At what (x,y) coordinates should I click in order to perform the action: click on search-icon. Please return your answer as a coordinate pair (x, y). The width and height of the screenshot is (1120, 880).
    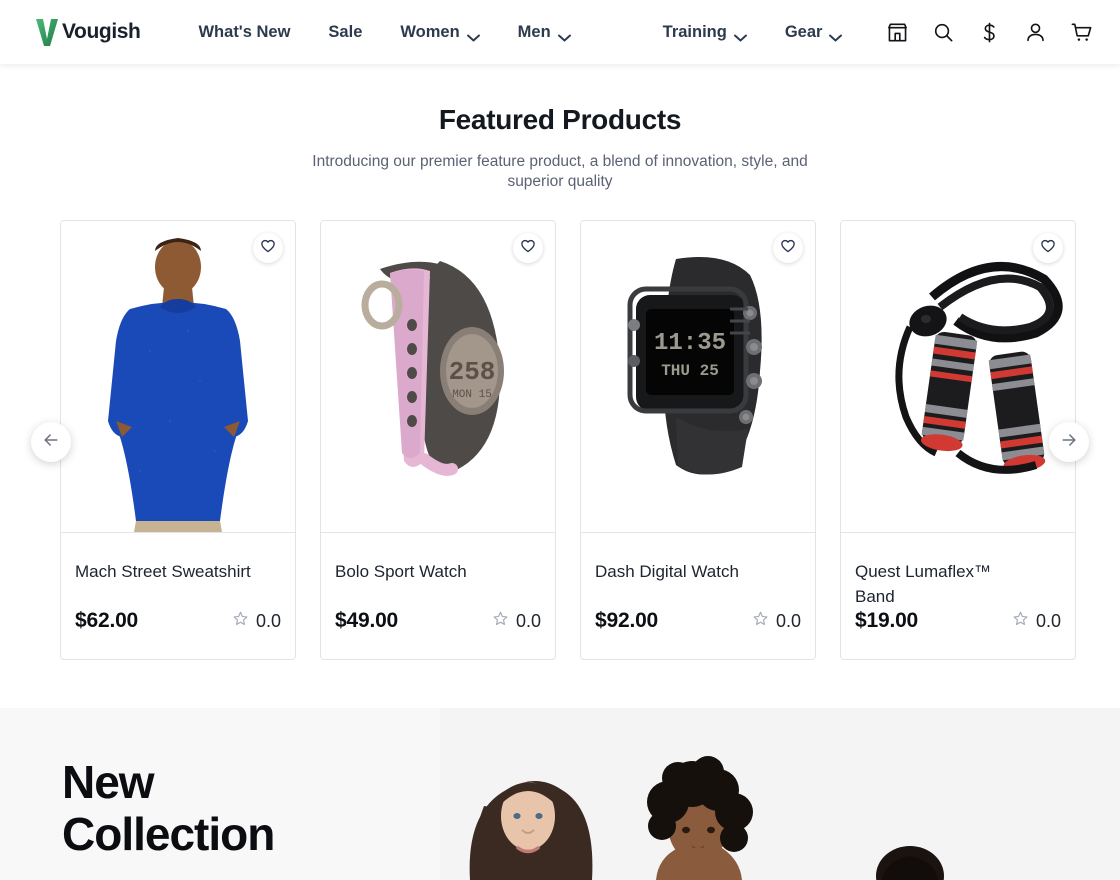
    Looking at the image, I should click on (943, 32).